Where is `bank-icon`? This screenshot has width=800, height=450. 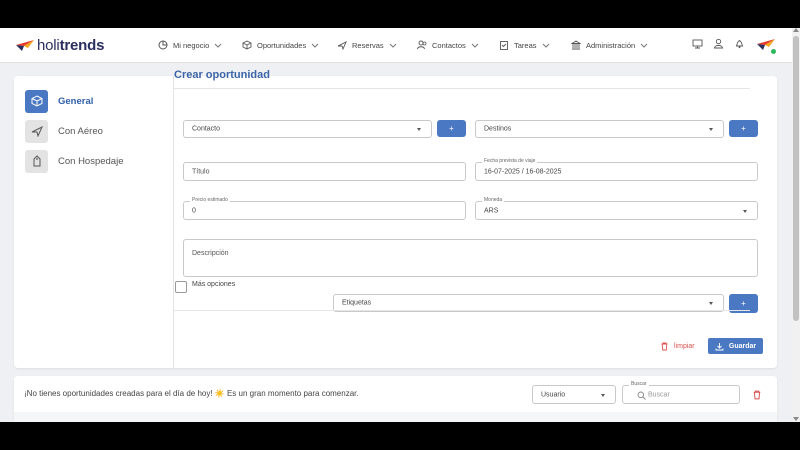
bank-icon is located at coordinates (576, 45).